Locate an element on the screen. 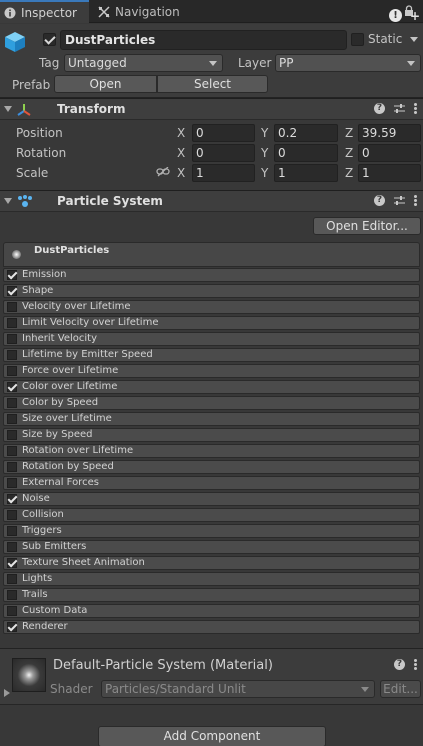 This screenshot has height=746, width=423. position-z-field: 39.59 is located at coordinates (389, 133).